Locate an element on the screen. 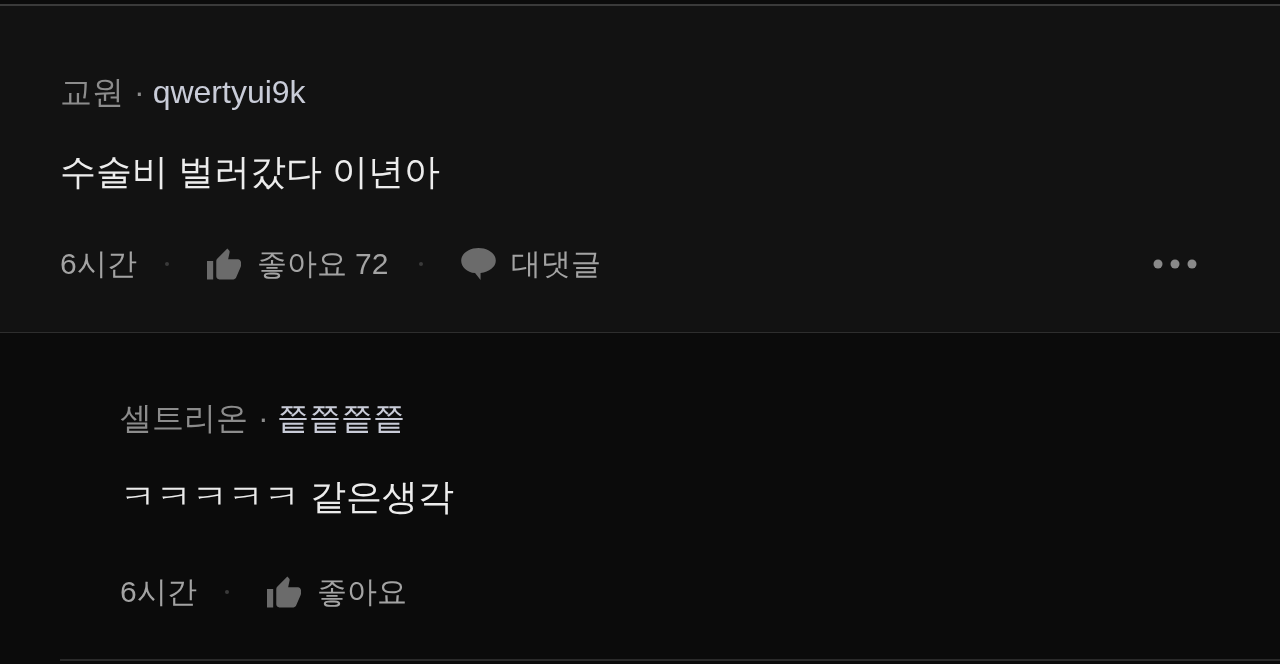 Image resolution: width=1280 pixels, height=664 pixels. author-name: 쯭쯭쯭쯭 is located at coordinates (340, 418).